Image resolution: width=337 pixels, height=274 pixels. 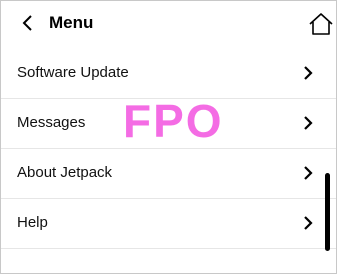 I want to click on fpo-overlay-text: FPO, so click(x=173, y=121).